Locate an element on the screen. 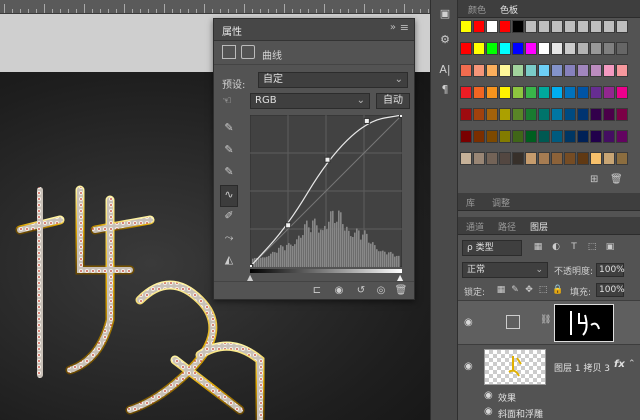 This screenshot has width=640, height=420. channel-dropdown: RGB ⌄ is located at coordinates (310, 101).